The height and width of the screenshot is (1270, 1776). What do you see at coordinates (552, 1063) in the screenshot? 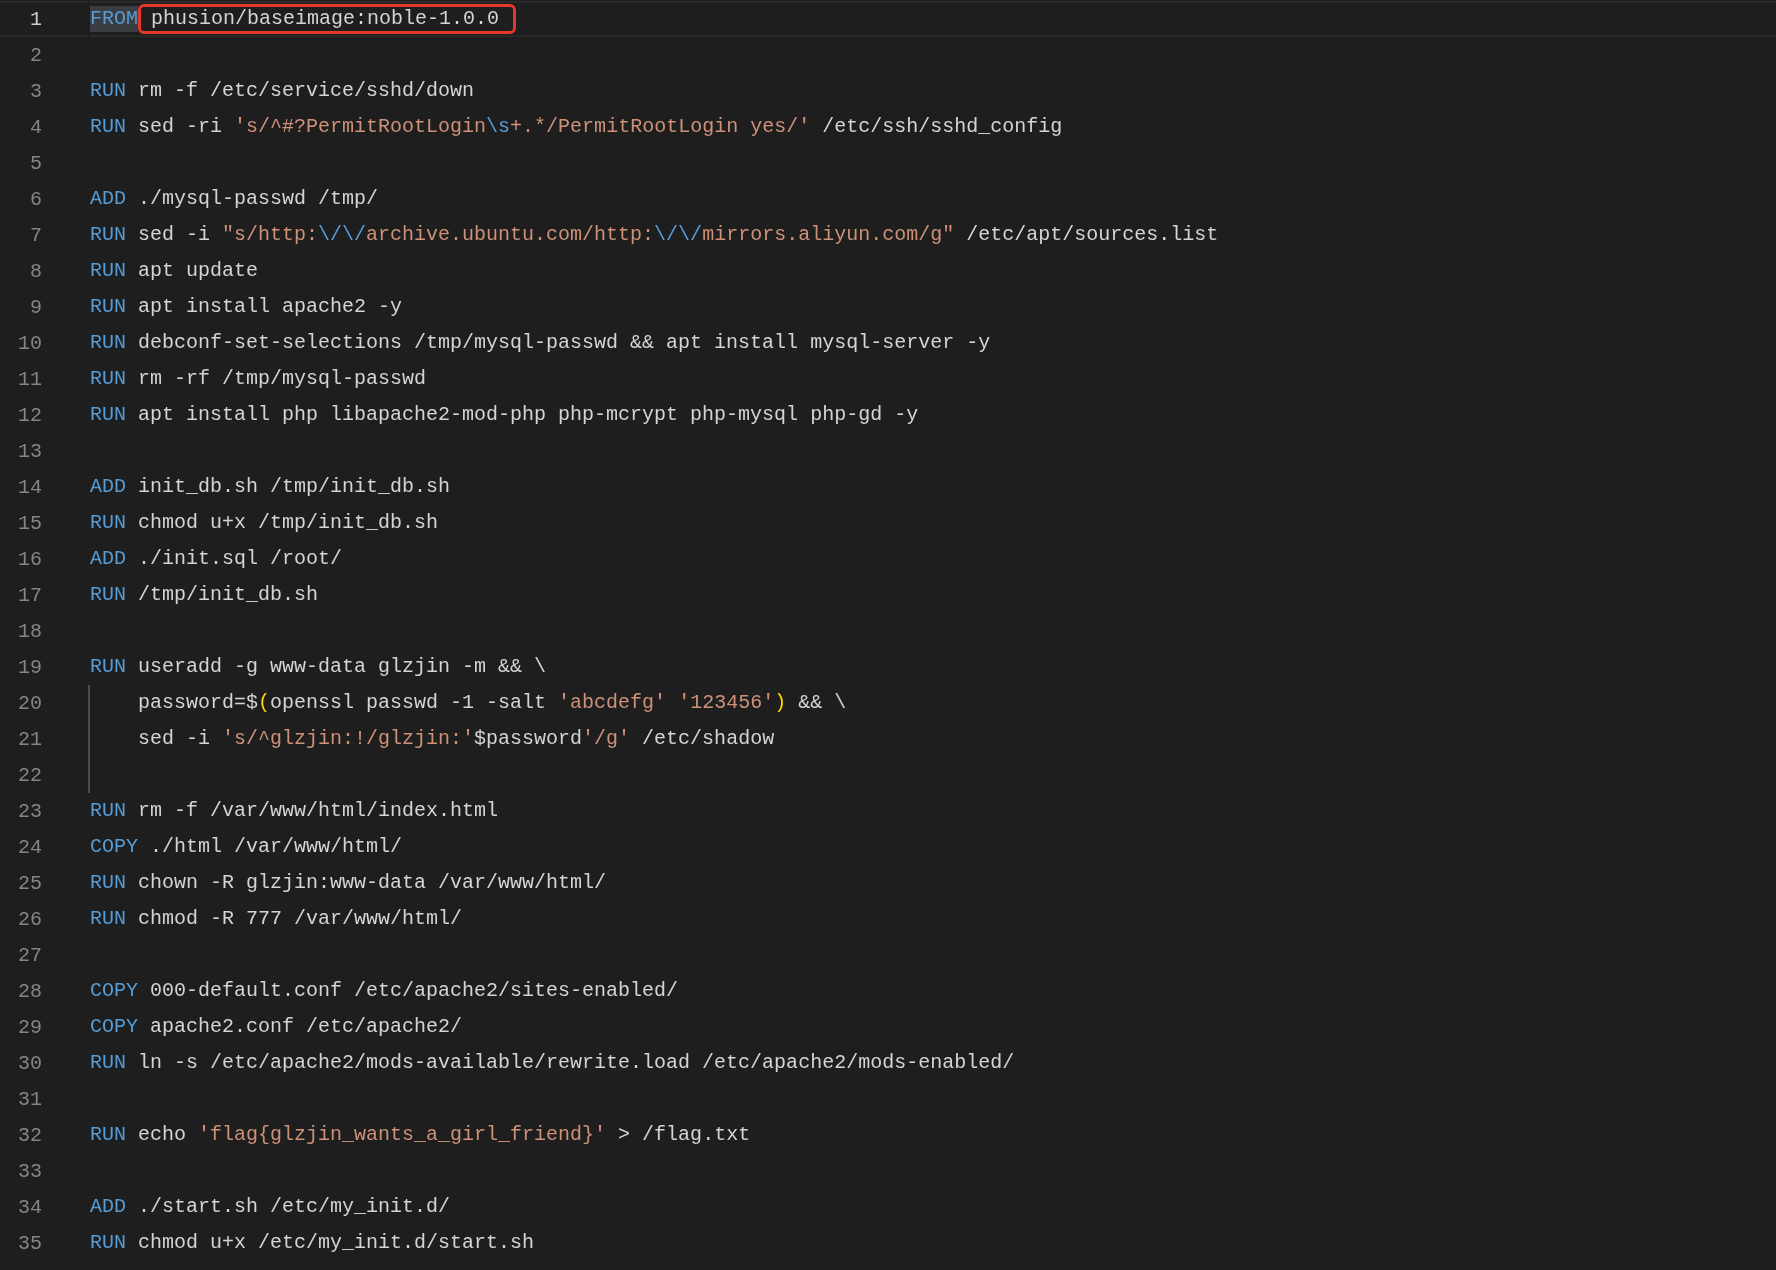
I see `code-line: RUN ln -s /etc/apache2/mods-available/rewrite.load /etc/apache2/mods-enabled/` at bounding box center [552, 1063].